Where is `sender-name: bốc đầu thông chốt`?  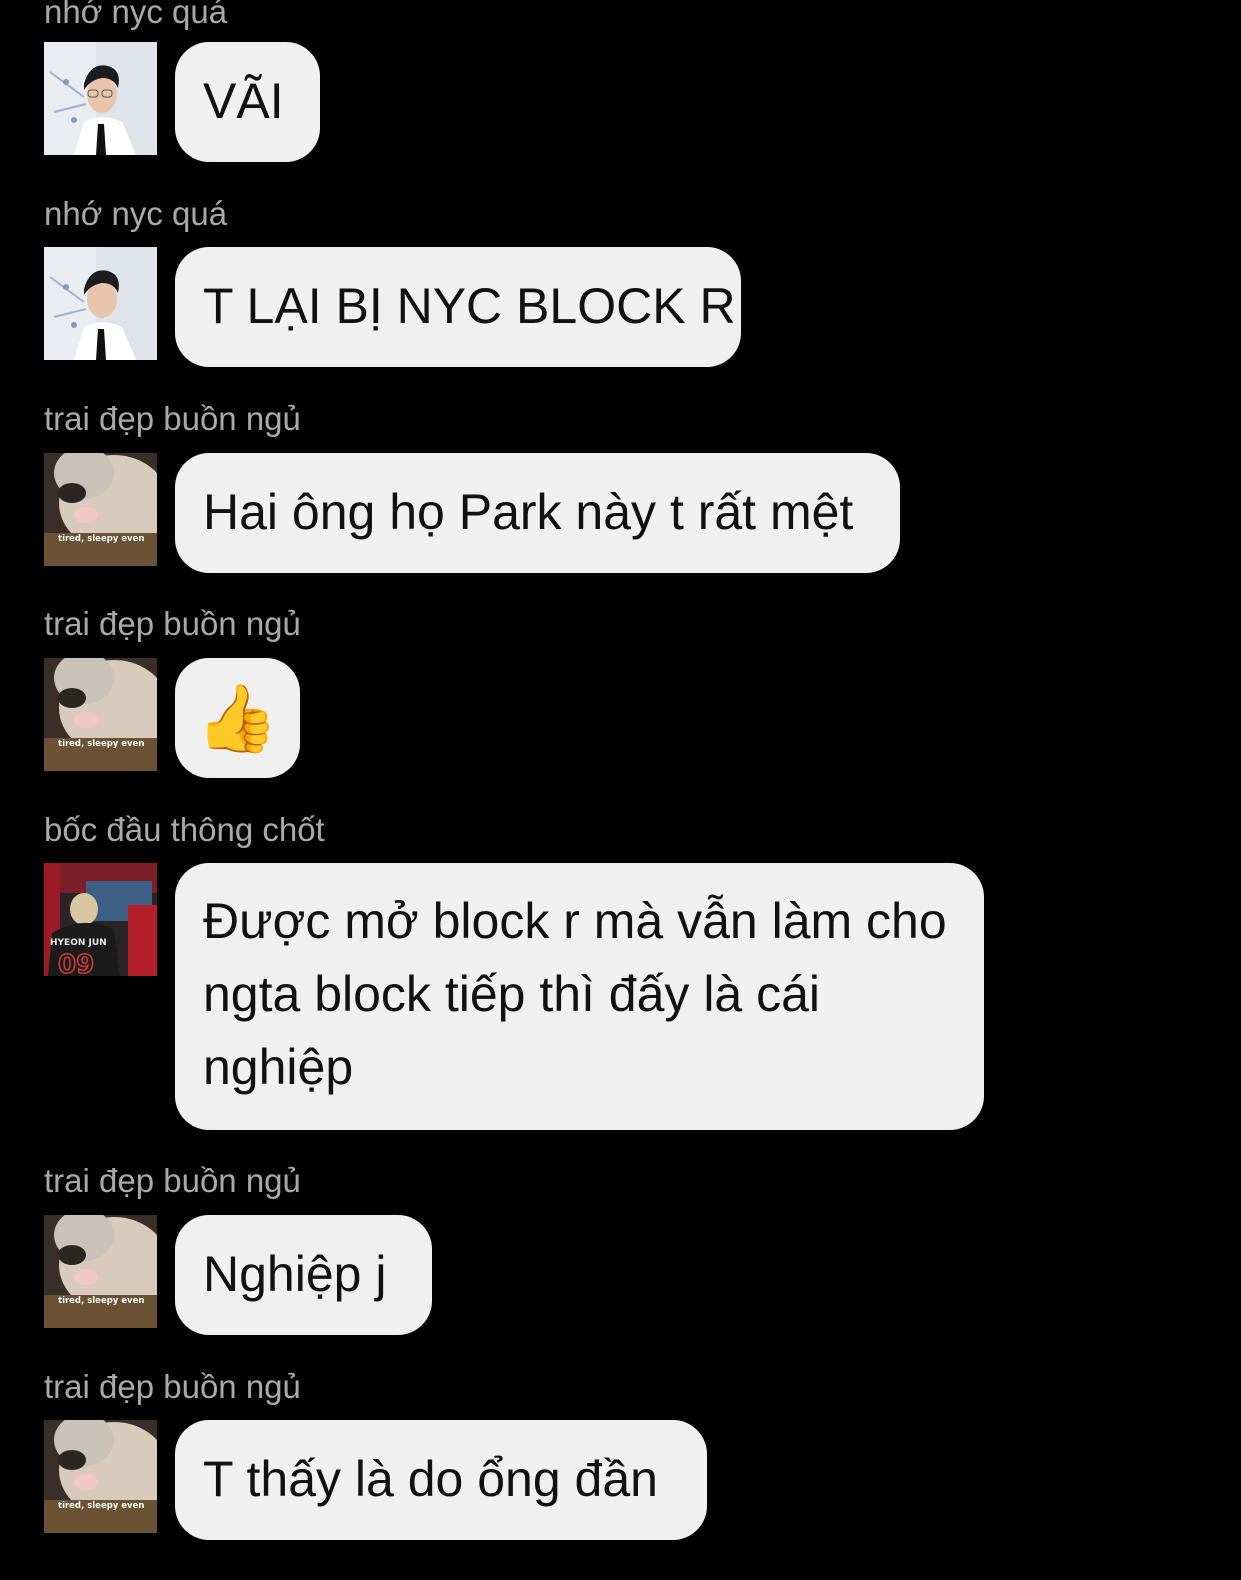
sender-name: bốc đầu thông chốt is located at coordinates (184, 829).